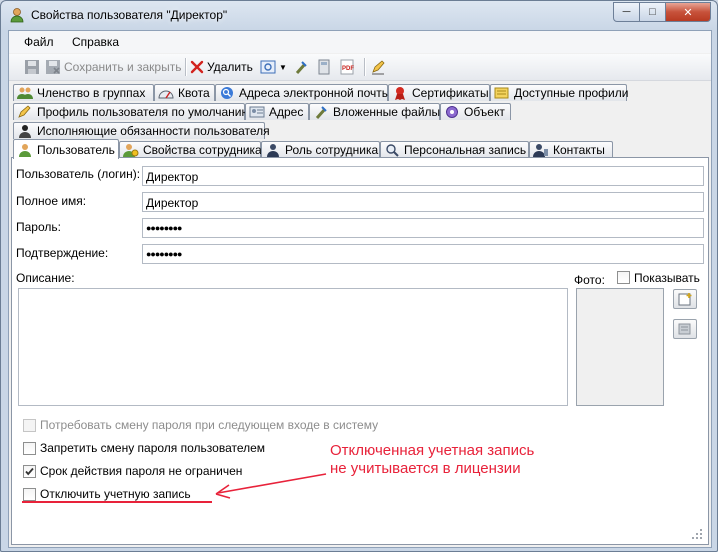 The image size is (718, 552). I want to click on svg-text: PDF, so click(348, 69).